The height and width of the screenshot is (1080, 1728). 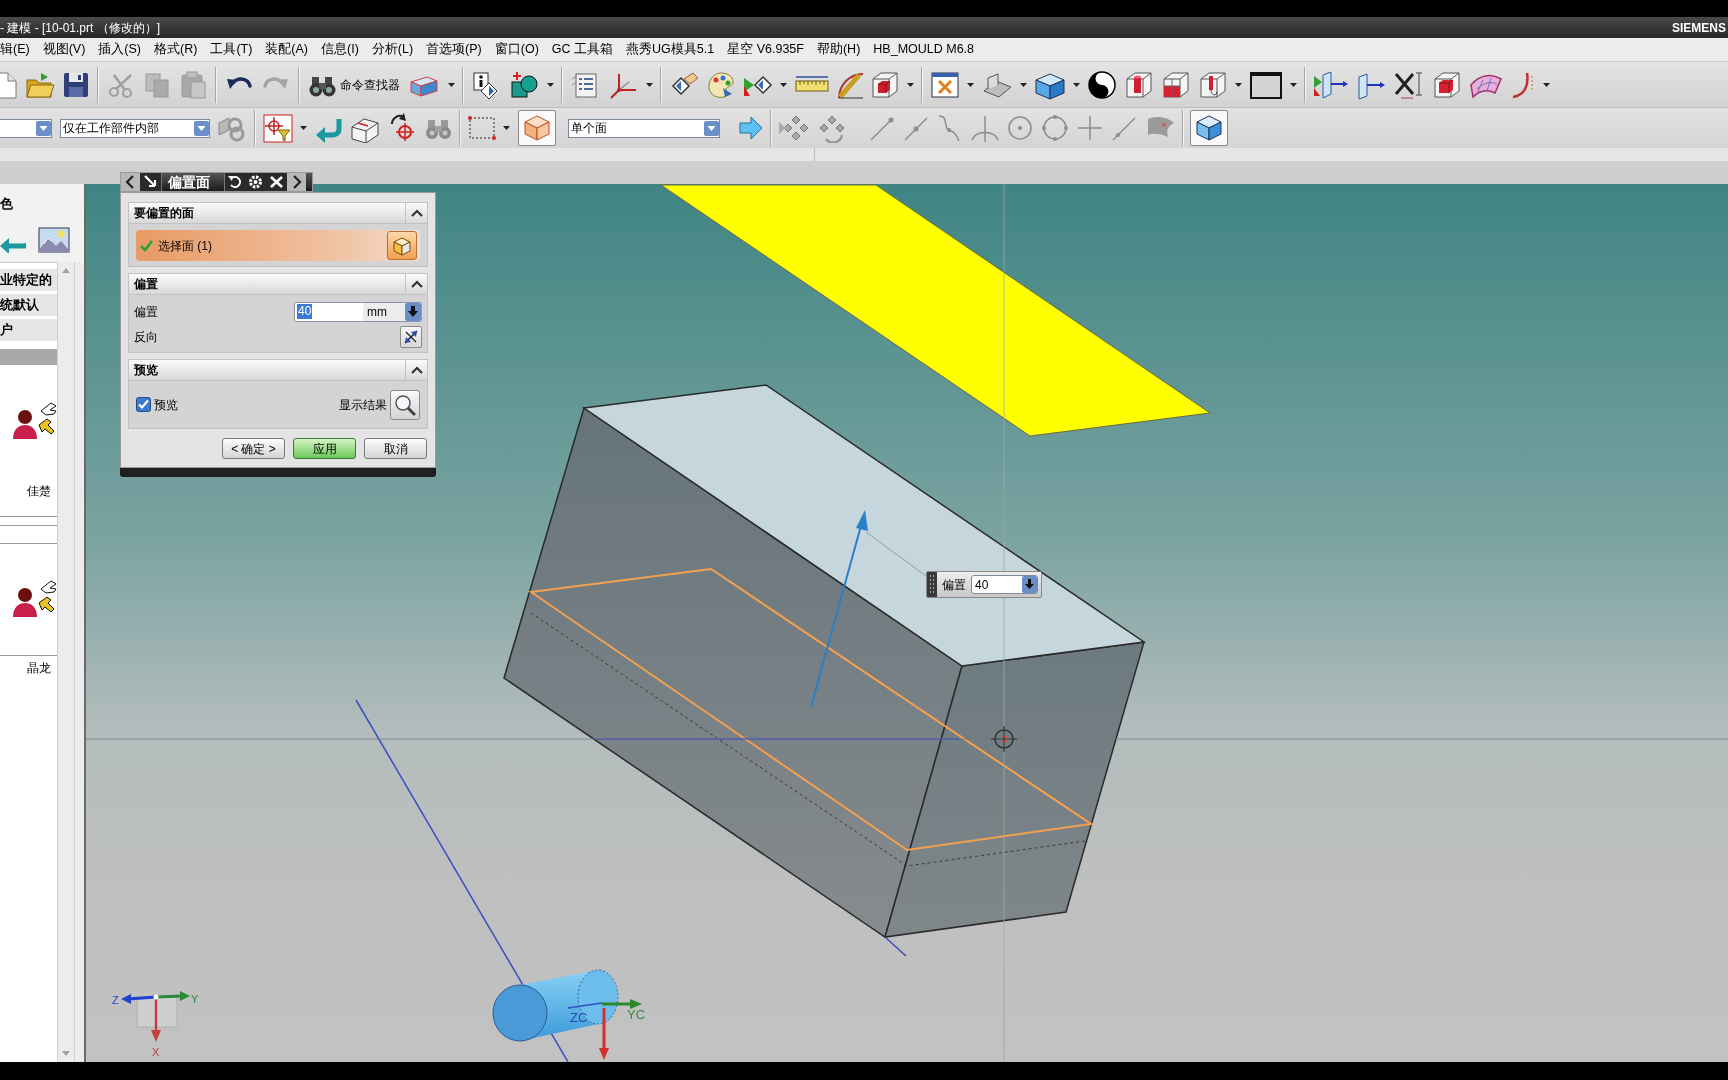 What do you see at coordinates (932, 584) in the screenshot?
I see `grip-icon` at bounding box center [932, 584].